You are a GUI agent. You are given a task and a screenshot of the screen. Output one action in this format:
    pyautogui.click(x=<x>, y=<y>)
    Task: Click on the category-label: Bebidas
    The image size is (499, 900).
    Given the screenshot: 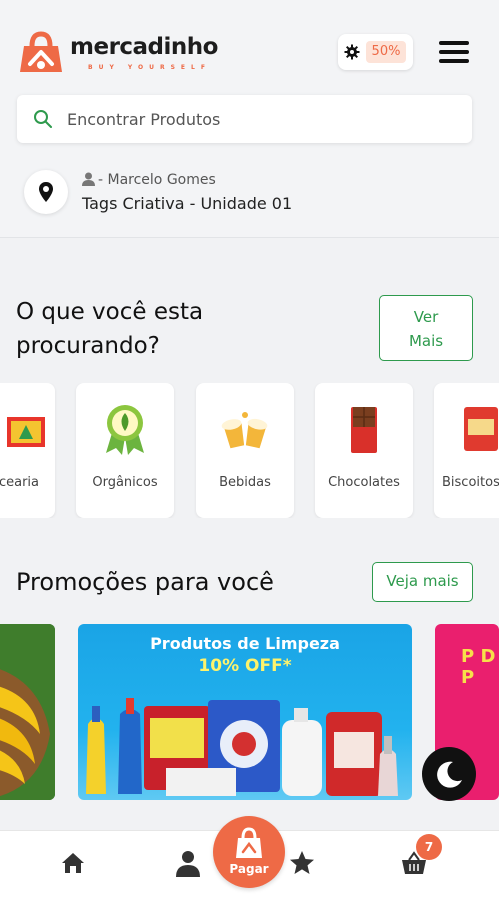 What is the action you would take?
    pyautogui.click(x=245, y=482)
    